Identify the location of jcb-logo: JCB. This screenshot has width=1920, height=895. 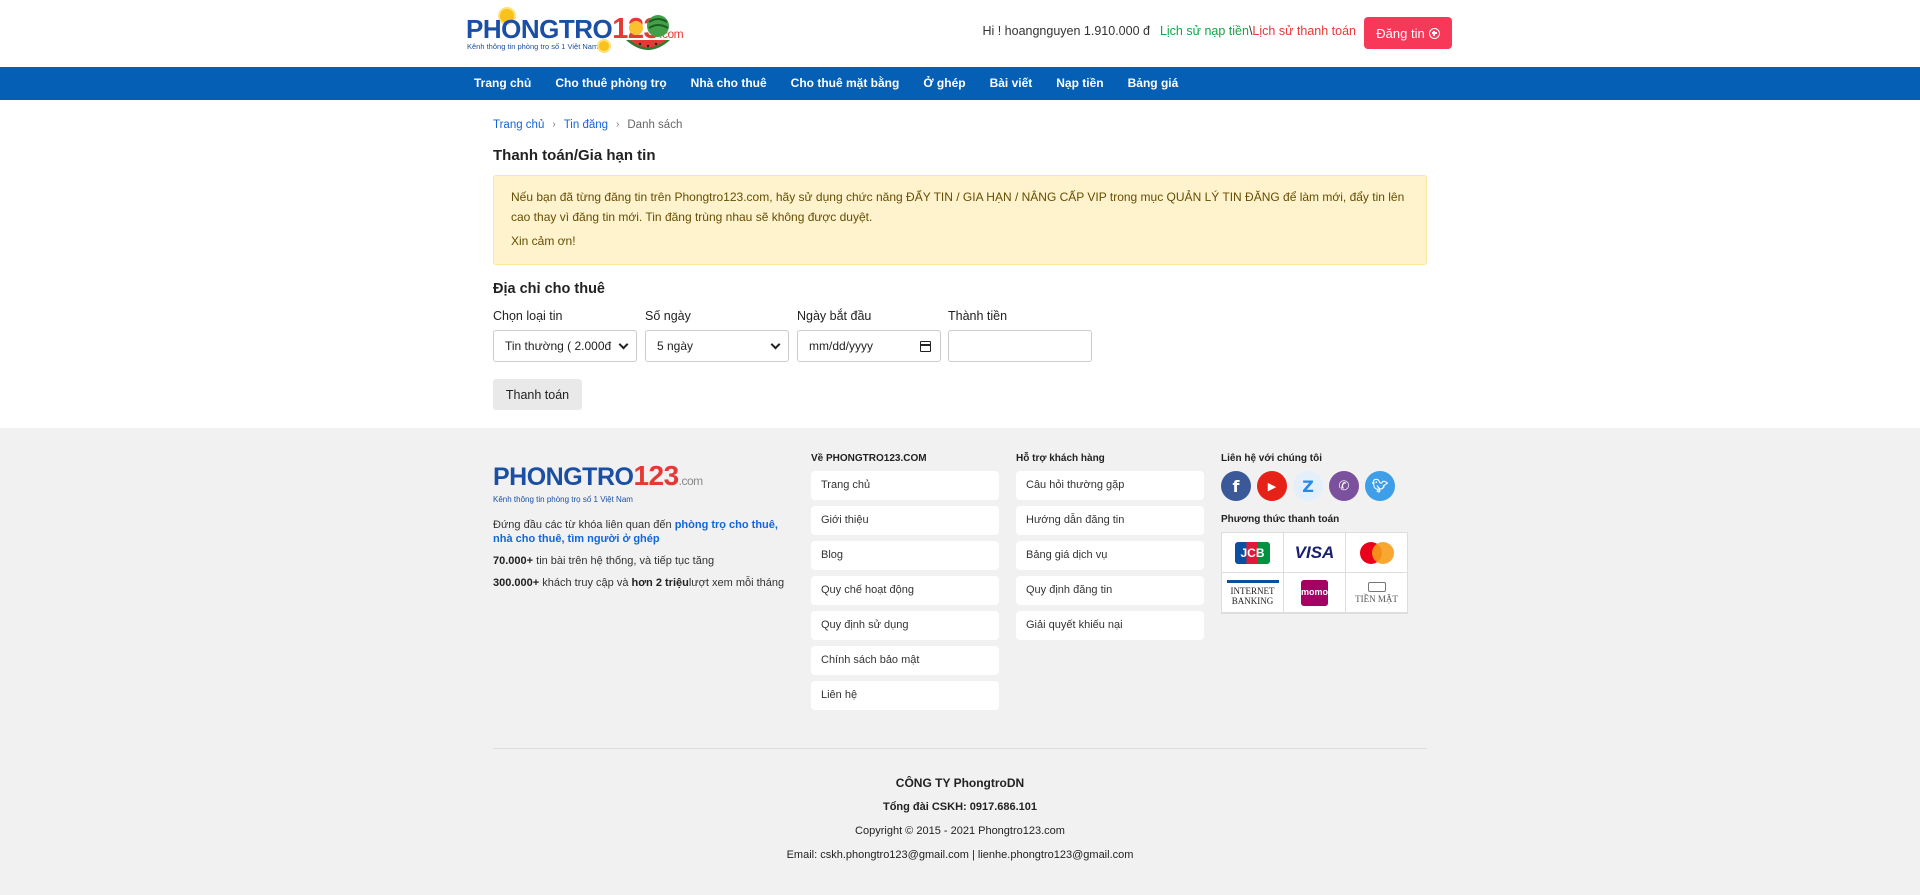
(1253, 553).